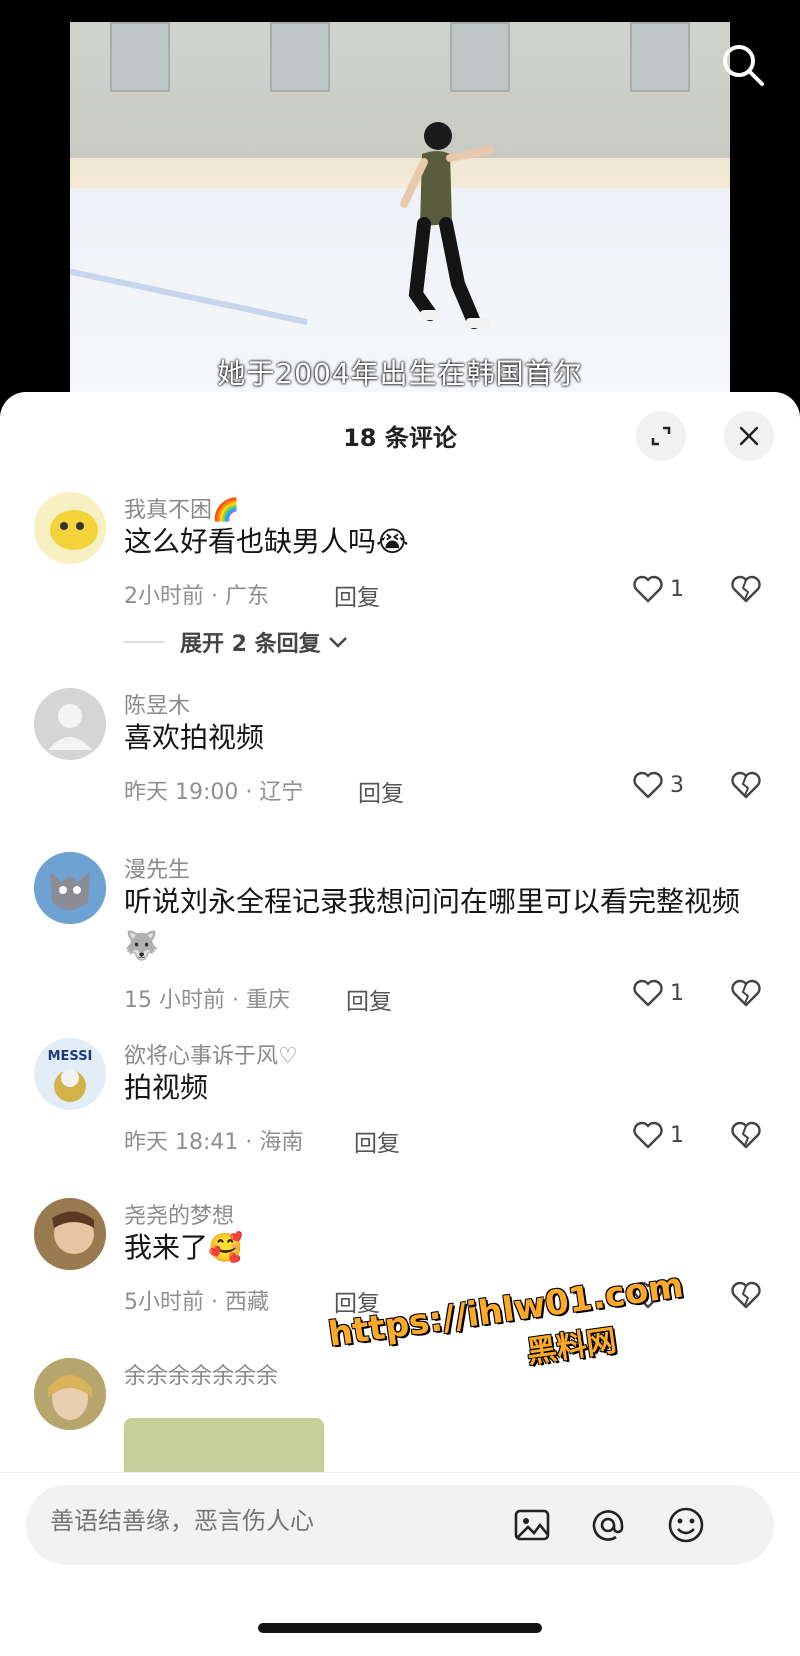 This screenshot has width=800, height=1656. What do you see at coordinates (677, 785) in the screenshot?
I see `like-count: 3` at bounding box center [677, 785].